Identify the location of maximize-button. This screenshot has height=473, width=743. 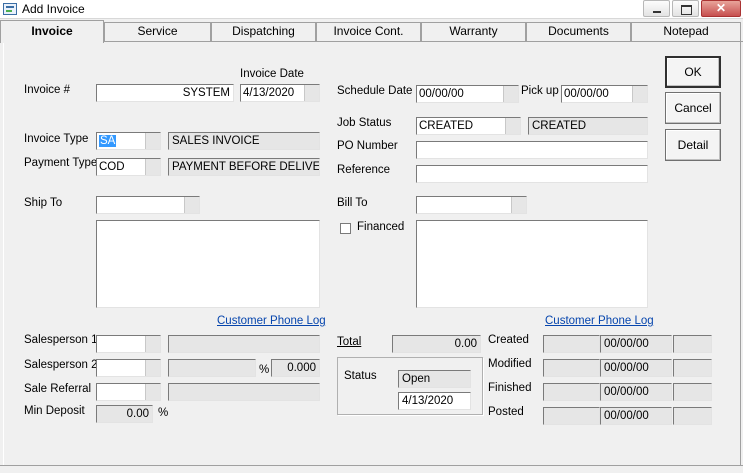
(685, 8).